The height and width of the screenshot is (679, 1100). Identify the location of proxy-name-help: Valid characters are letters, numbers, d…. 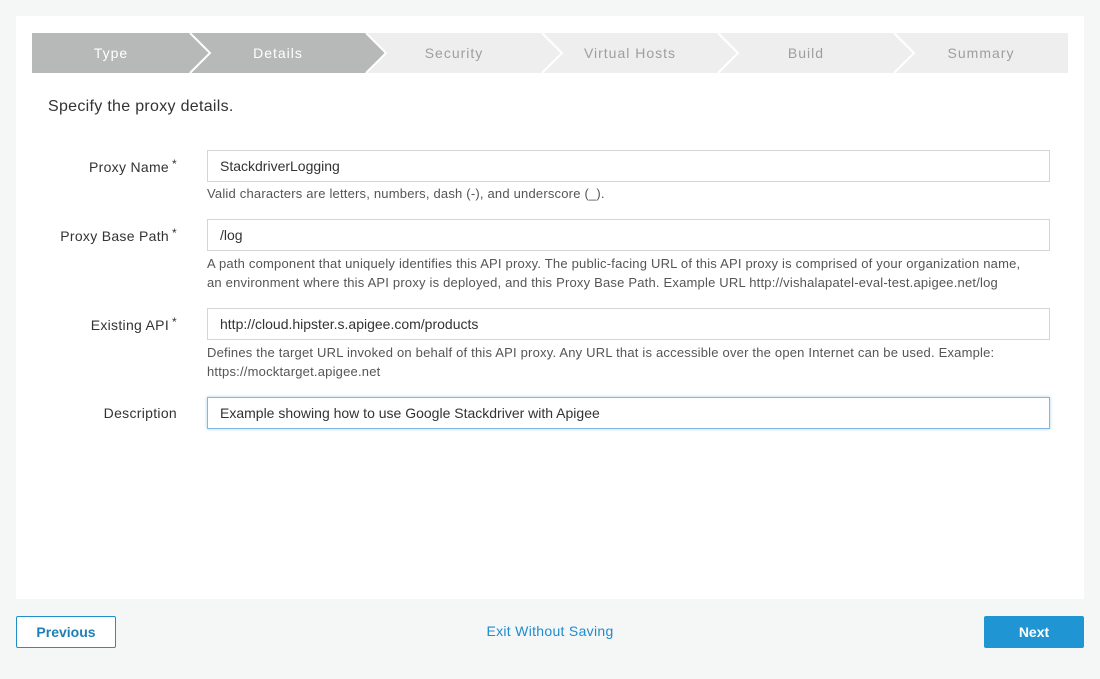
(406, 193).